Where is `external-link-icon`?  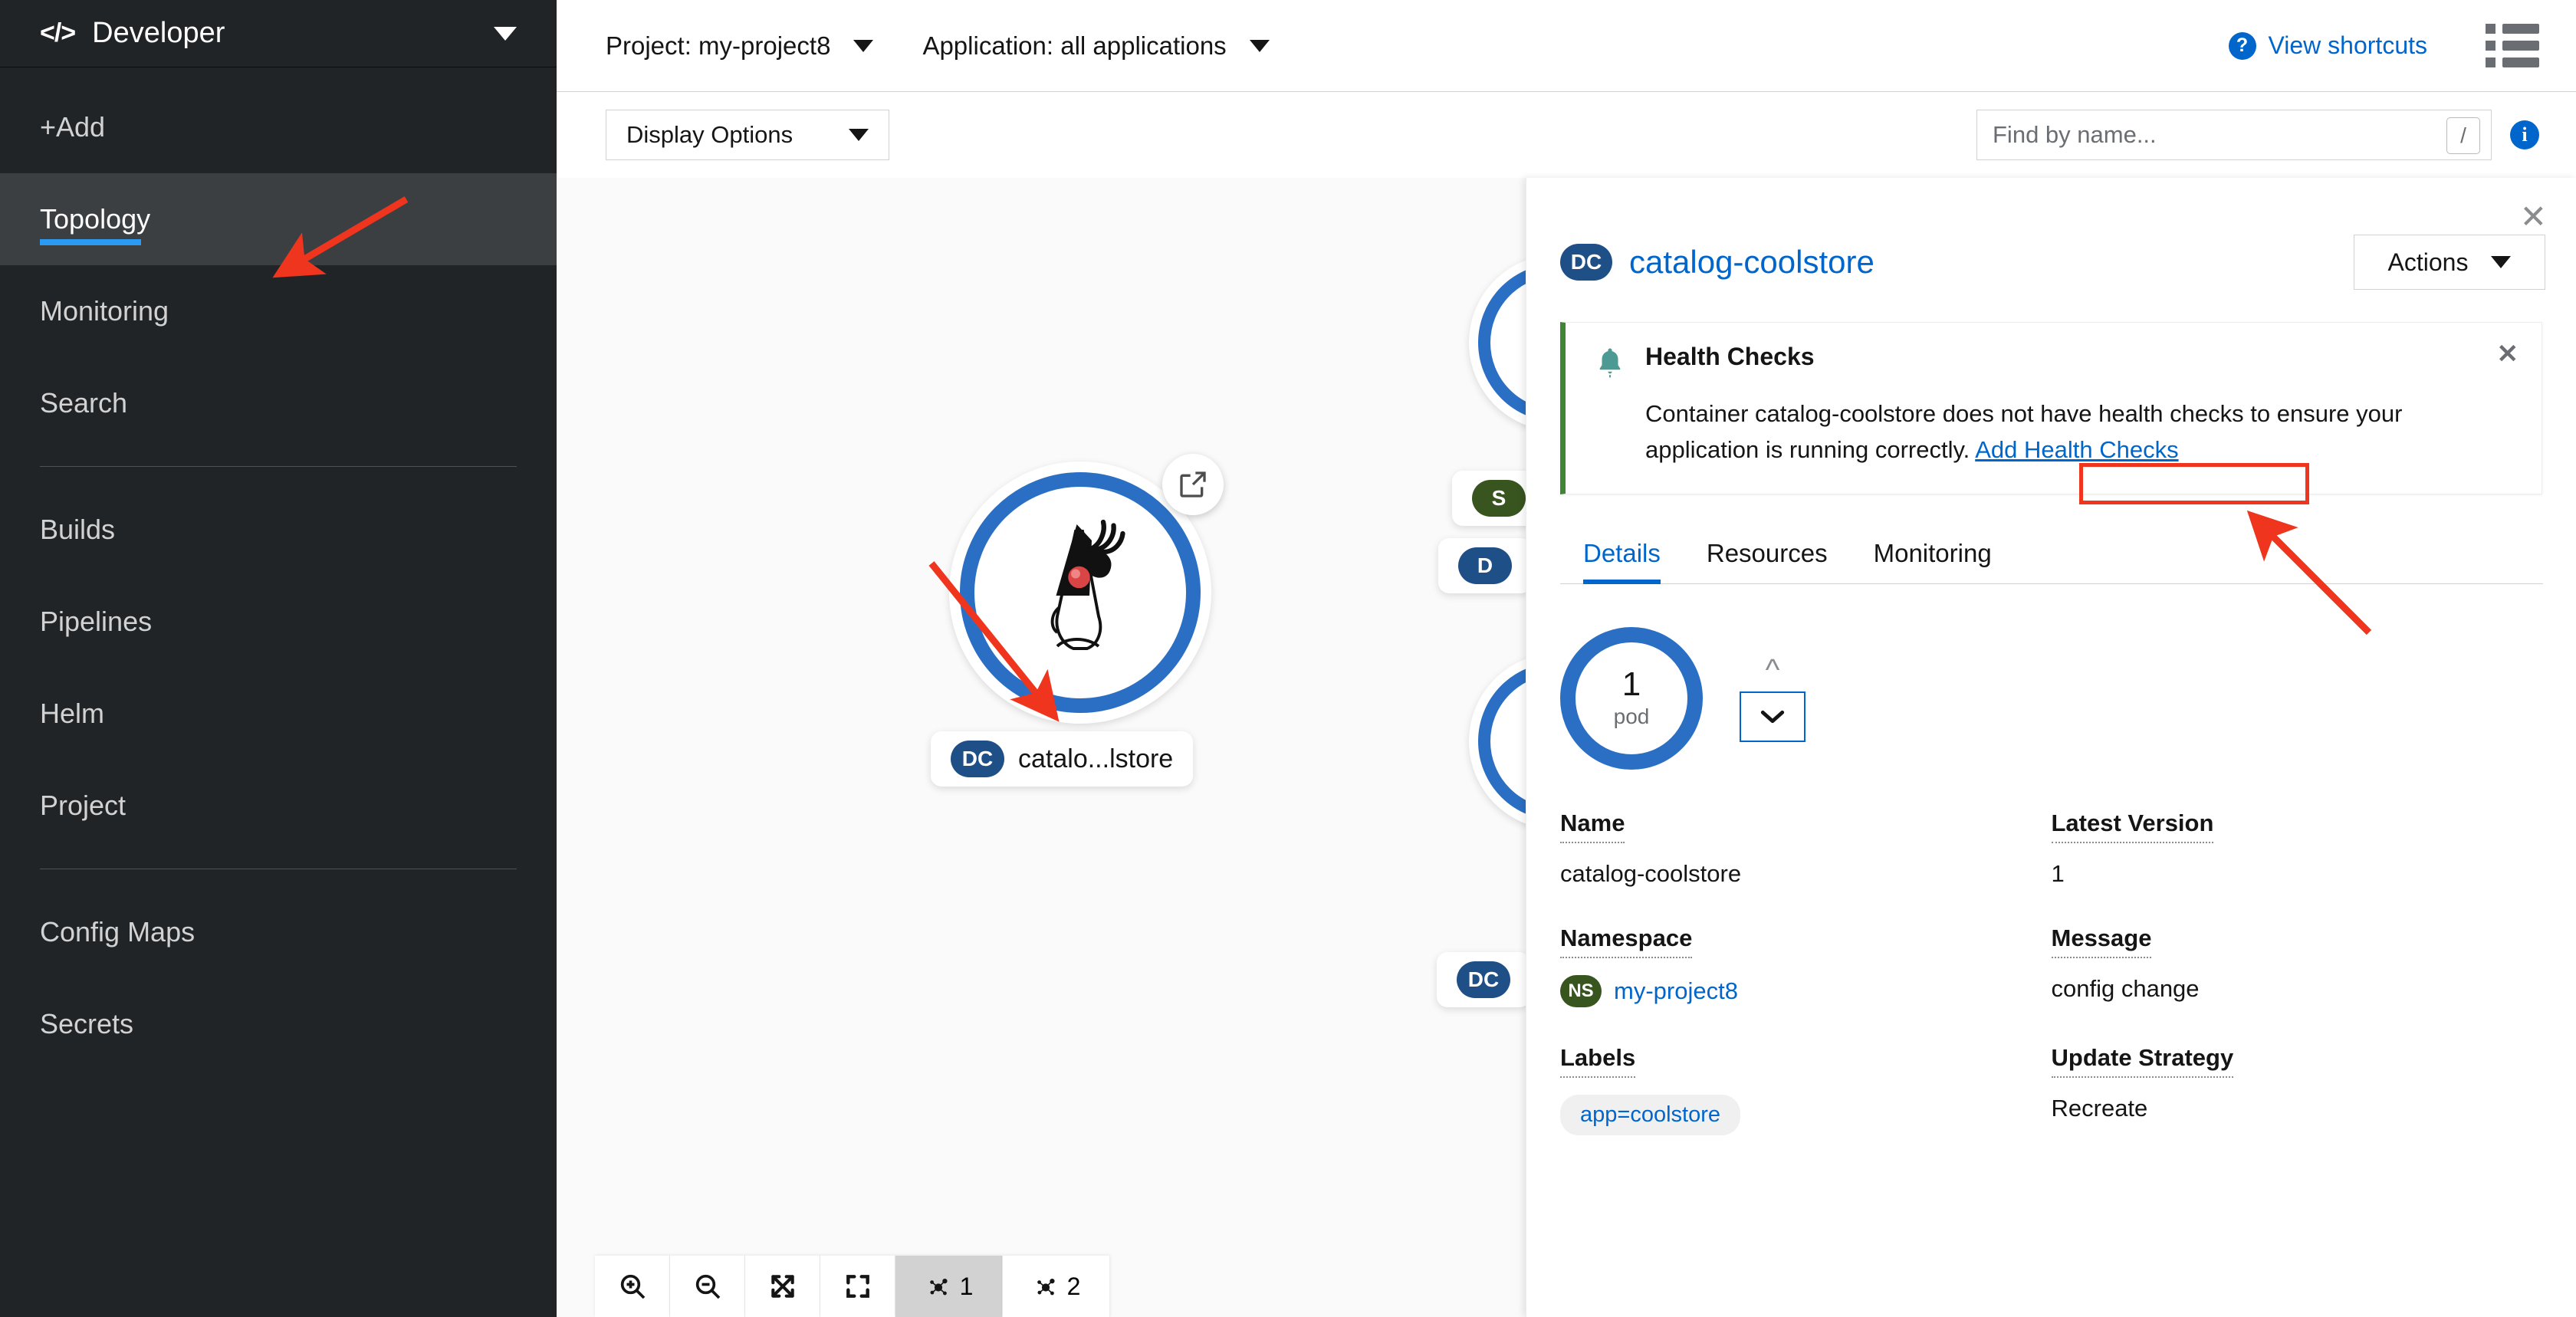 external-link-icon is located at coordinates (1193, 485).